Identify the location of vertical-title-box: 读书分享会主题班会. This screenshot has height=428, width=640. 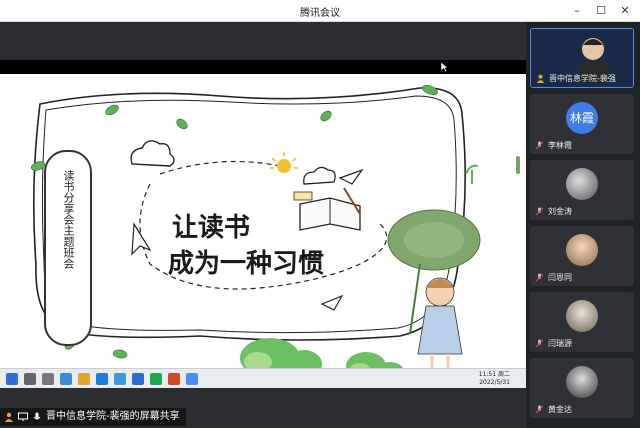
(68, 248).